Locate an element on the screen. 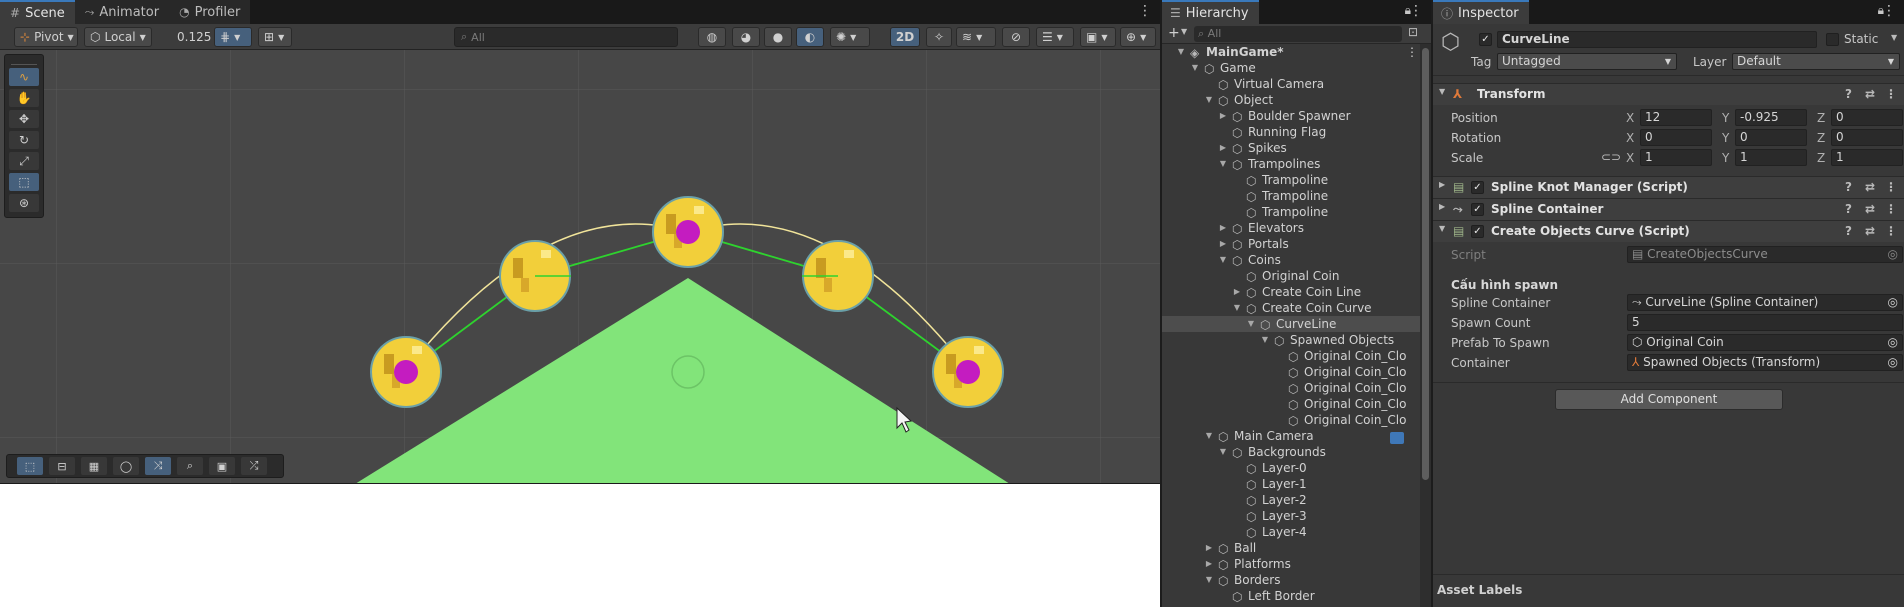  hierarchy-search-input: ⌕ All is located at coordinates (1298, 34).